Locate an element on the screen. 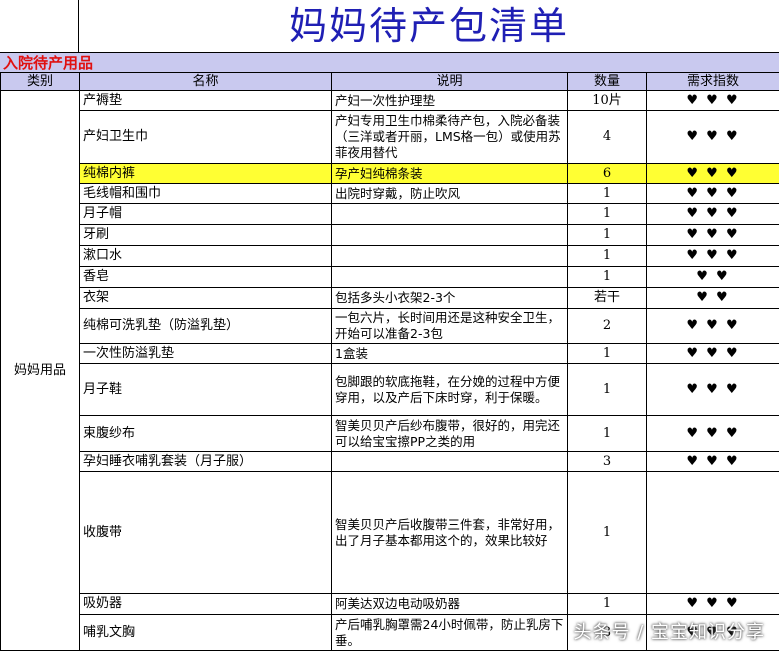 This screenshot has width=779, height=654. item-desc: 出院时穿戴，防止吹风 is located at coordinates (449, 193).